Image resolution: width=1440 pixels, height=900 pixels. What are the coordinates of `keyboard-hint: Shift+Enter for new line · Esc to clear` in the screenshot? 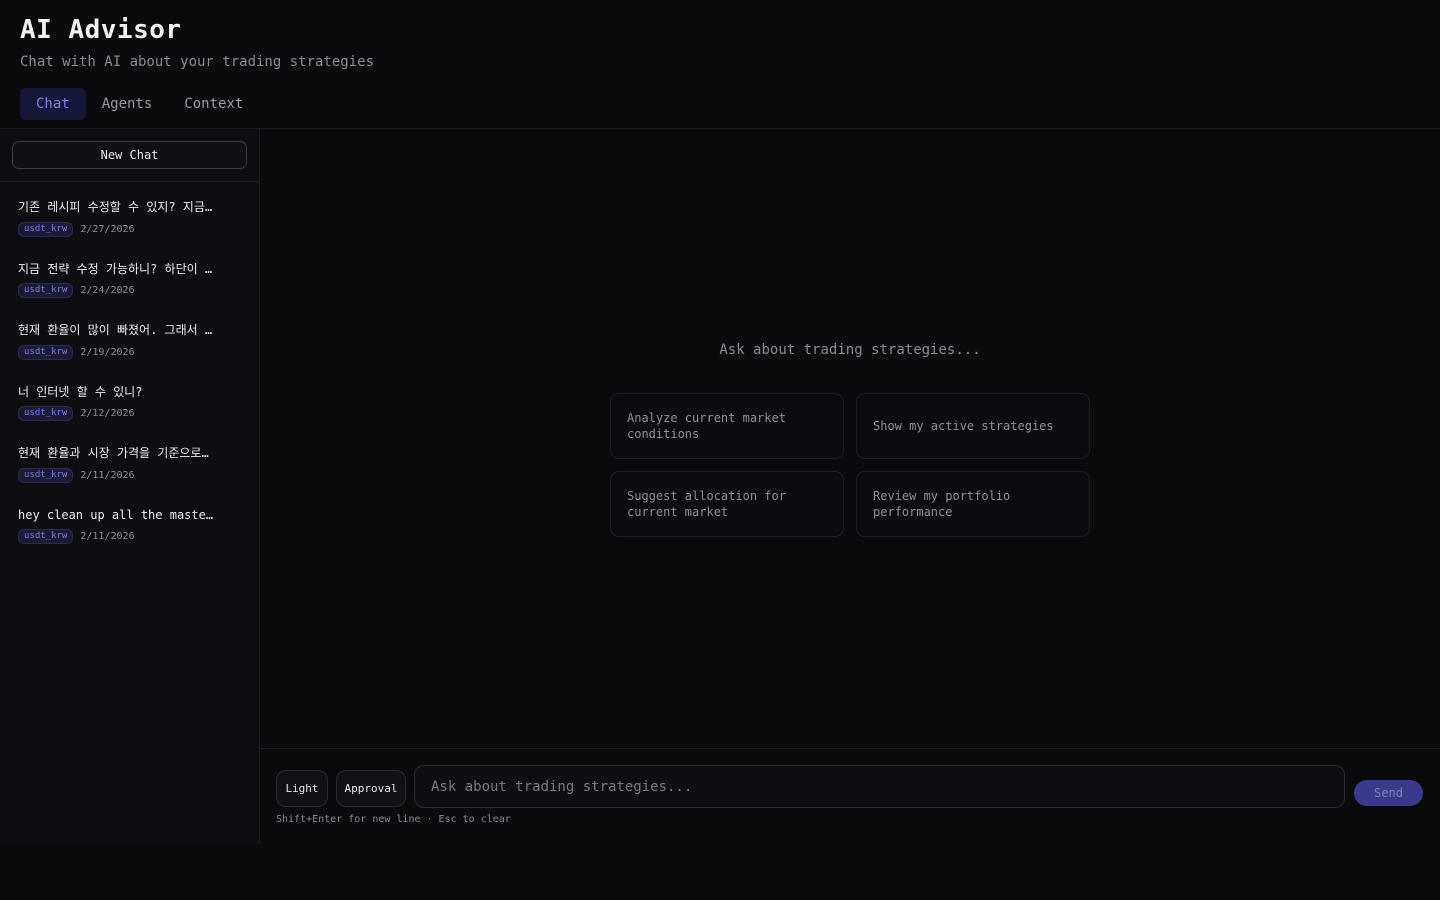 It's located at (393, 819).